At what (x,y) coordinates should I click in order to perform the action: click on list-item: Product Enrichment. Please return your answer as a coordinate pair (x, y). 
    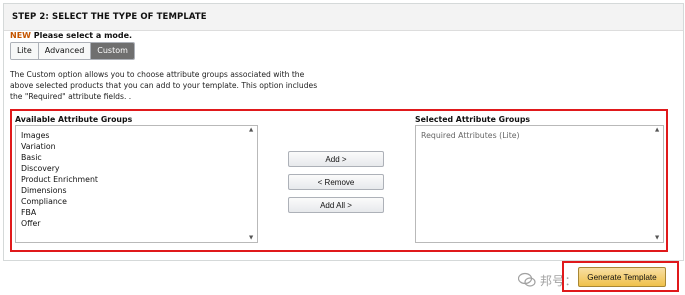
    Looking at the image, I should click on (59, 179).